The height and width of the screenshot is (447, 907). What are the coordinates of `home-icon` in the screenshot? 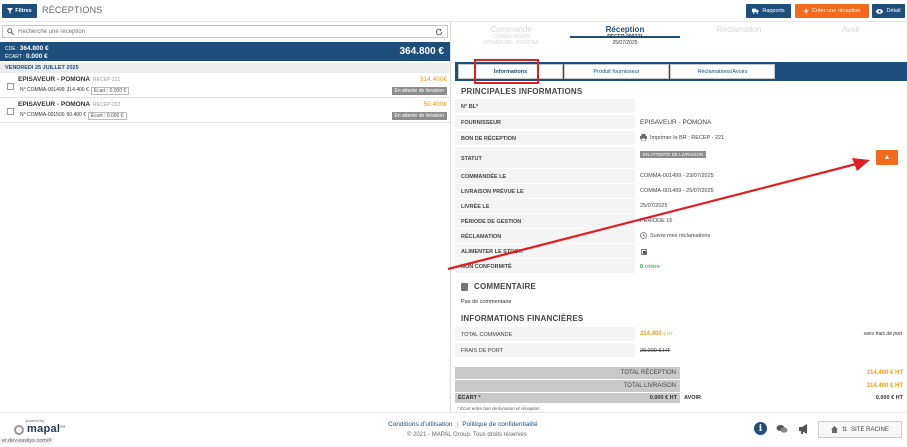 It's located at (835, 429).